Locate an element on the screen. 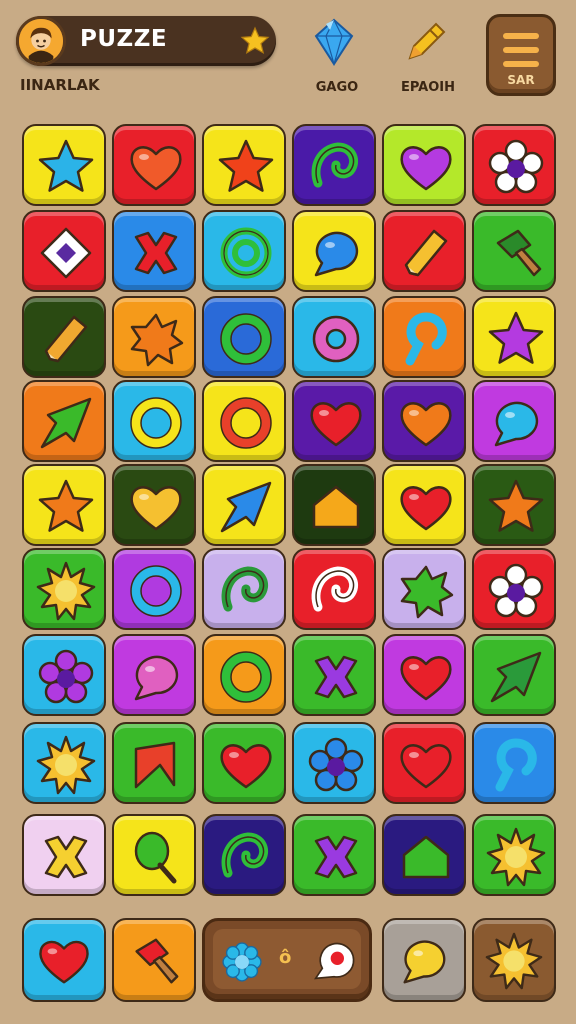  tile-r2-c6 is located at coordinates (514, 251).